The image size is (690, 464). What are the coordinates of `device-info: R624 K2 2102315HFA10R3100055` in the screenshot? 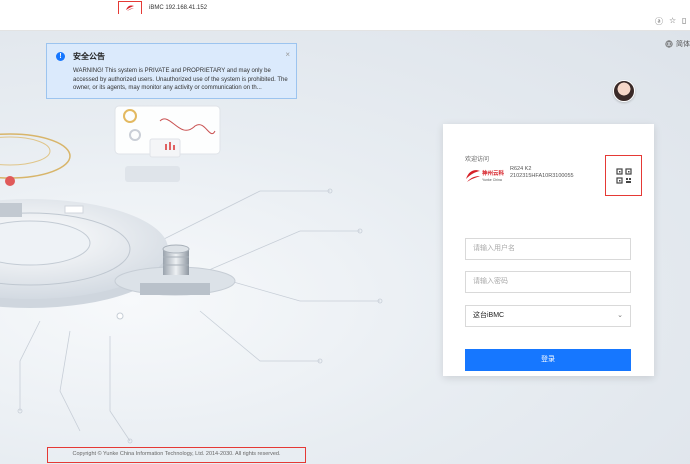 It's located at (542, 173).